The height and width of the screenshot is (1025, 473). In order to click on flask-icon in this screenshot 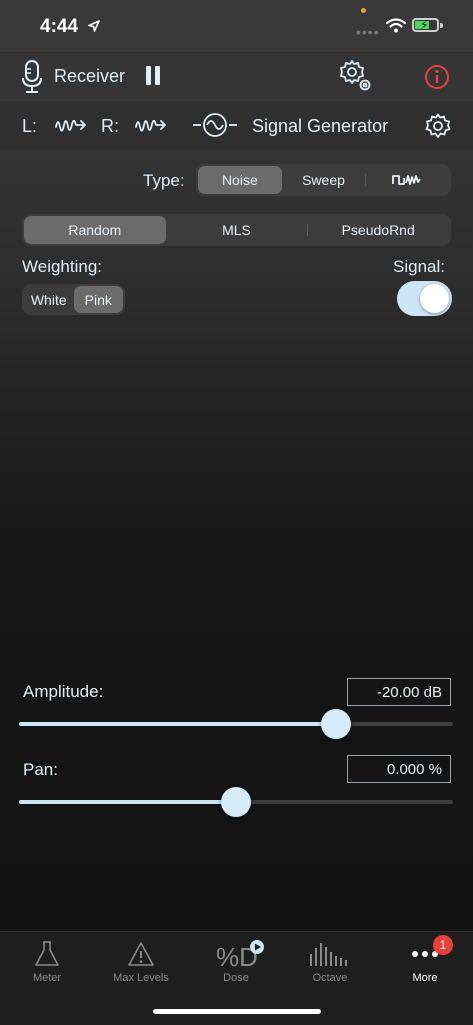, I will do `click(47, 953)`.